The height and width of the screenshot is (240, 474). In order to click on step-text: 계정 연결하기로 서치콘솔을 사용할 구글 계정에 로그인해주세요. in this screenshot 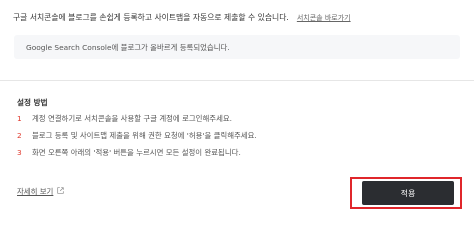, I will do `click(132, 118)`.